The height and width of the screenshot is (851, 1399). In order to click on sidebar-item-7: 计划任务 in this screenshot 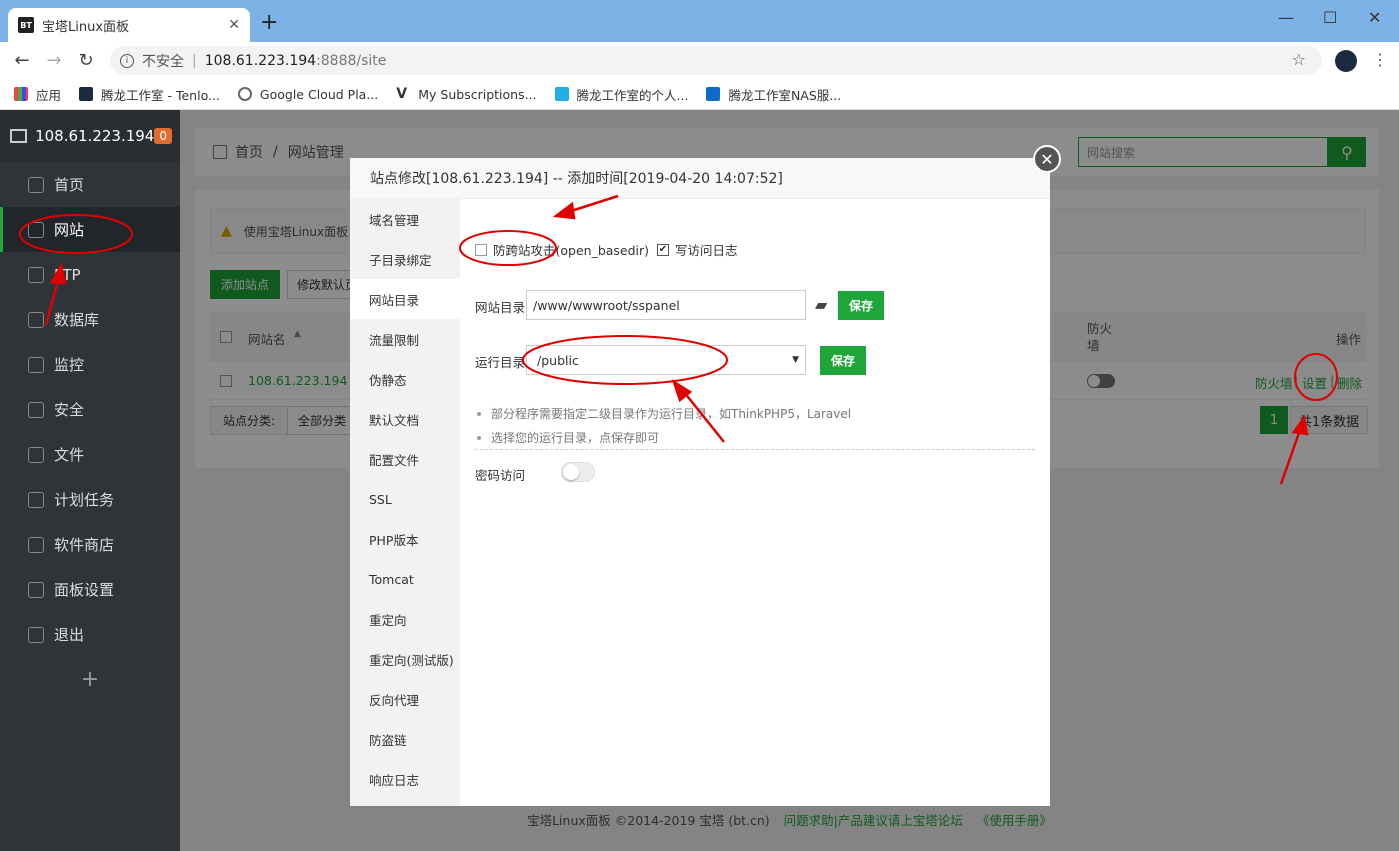, I will do `click(90, 499)`.